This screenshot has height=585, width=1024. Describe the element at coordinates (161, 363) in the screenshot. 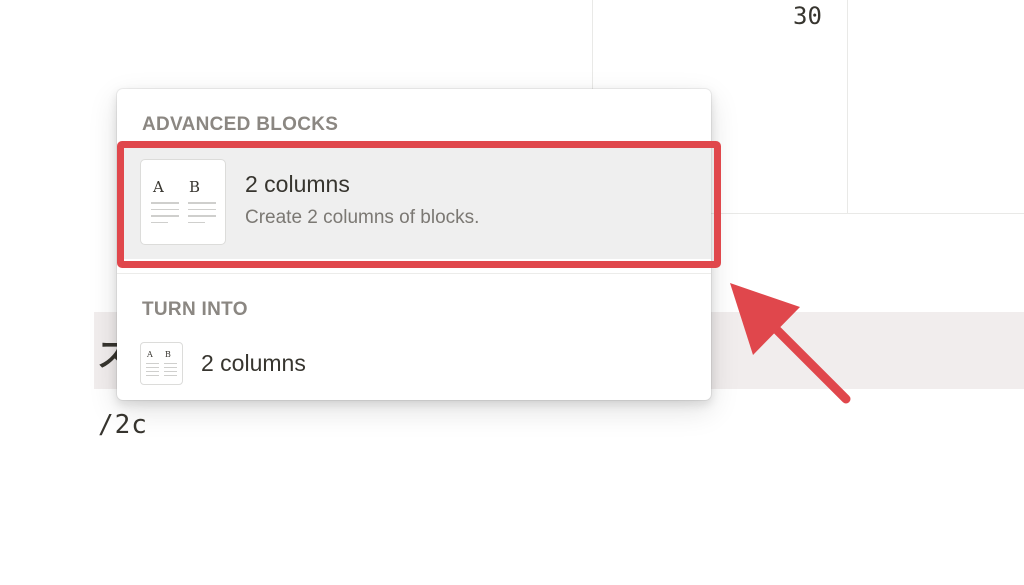

I see `two-columns-small-icon: A B` at that location.